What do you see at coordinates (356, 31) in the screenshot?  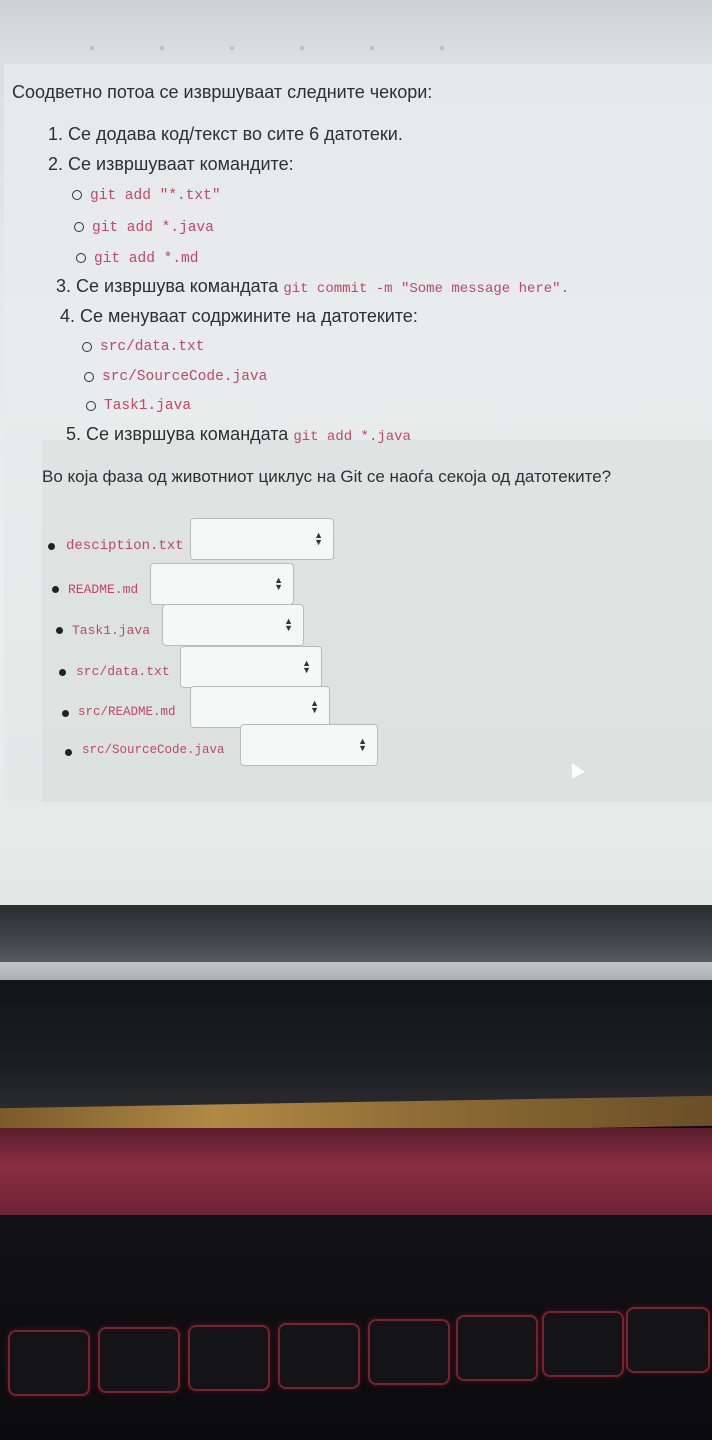 I see `page-header-strip` at bounding box center [356, 31].